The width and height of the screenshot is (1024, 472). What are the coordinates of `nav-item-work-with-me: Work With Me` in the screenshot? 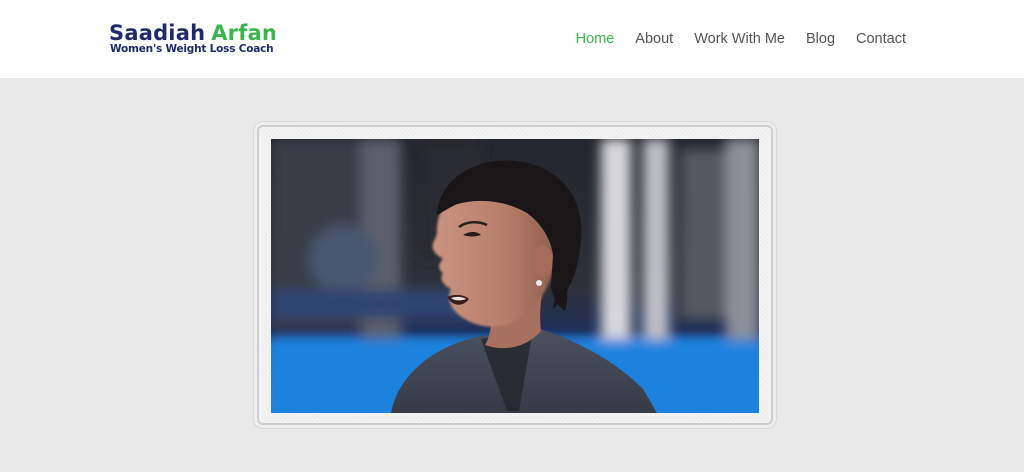 It's located at (739, 39).